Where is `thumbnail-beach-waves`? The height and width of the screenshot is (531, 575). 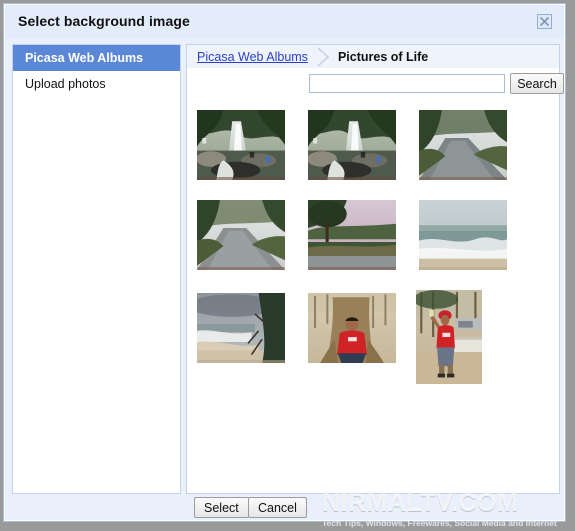
thumbnail-beach-waves is located at coordinates (463, 235).